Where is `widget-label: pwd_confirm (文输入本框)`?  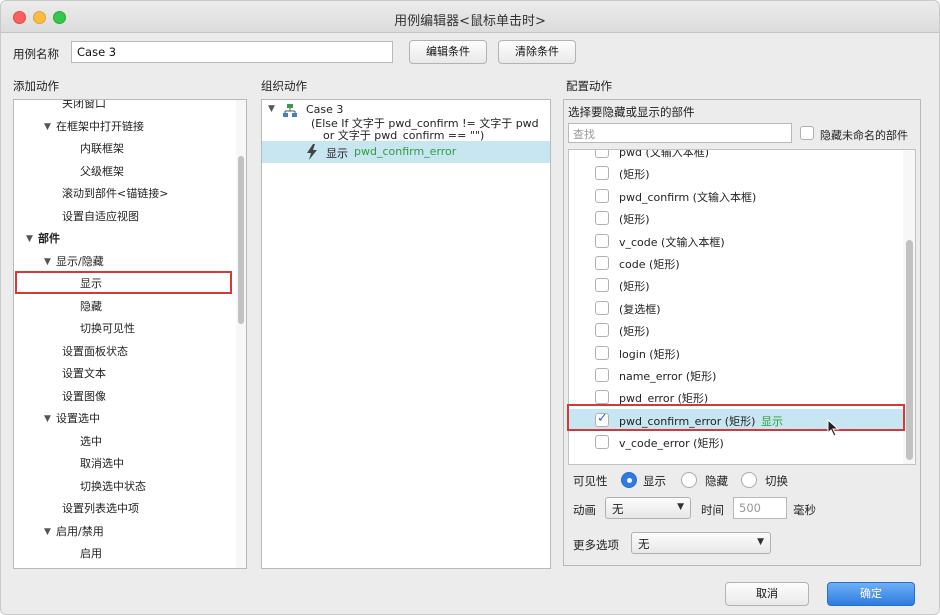
widget-label: pwd_confirm (文输入本框) is located at coordinates (688, 197).